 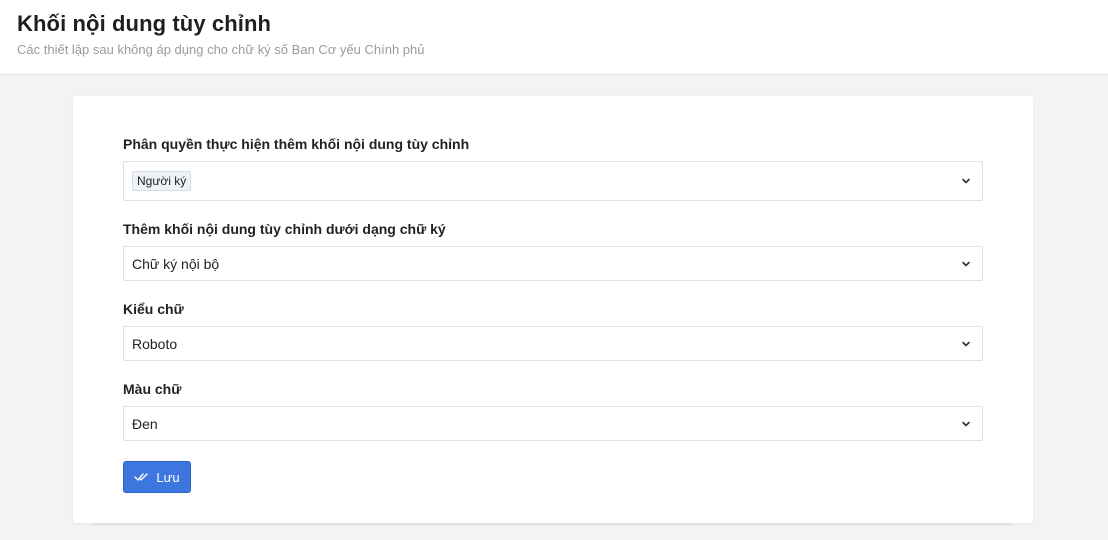 I want to click on selected-tag-signer: Người ký, so click(x=162, y=181).